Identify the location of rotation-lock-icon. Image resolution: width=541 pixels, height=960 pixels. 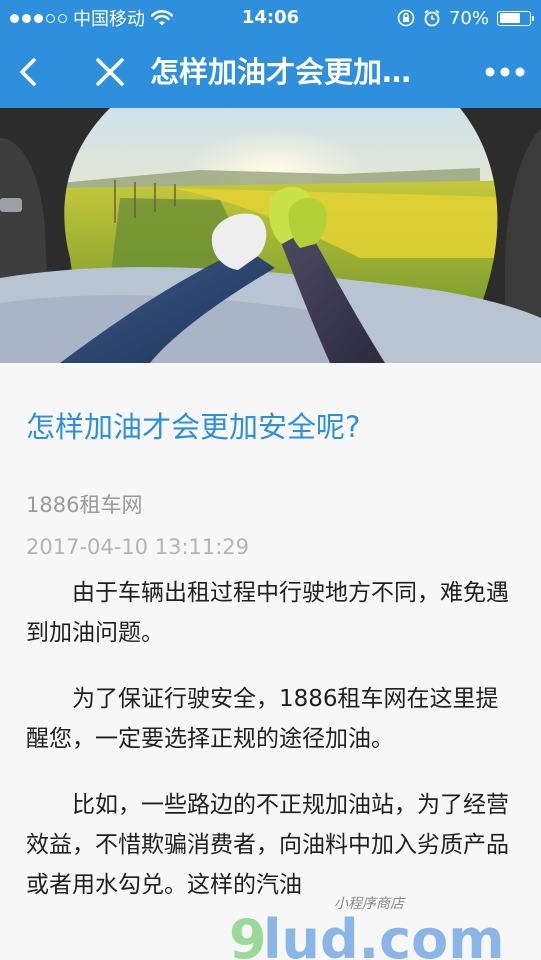
(406, 18).